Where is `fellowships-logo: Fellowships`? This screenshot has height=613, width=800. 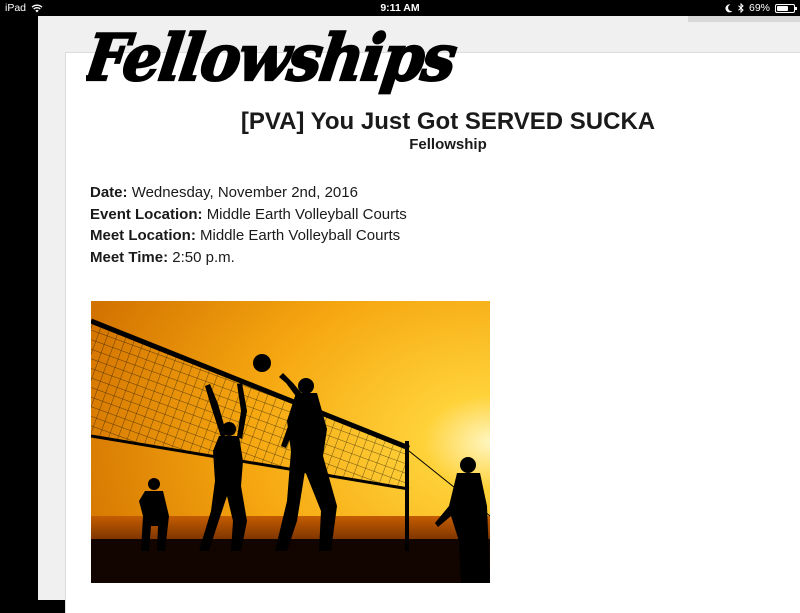 fellowships-logo: Fellowships is located at coordinates (276, 60).